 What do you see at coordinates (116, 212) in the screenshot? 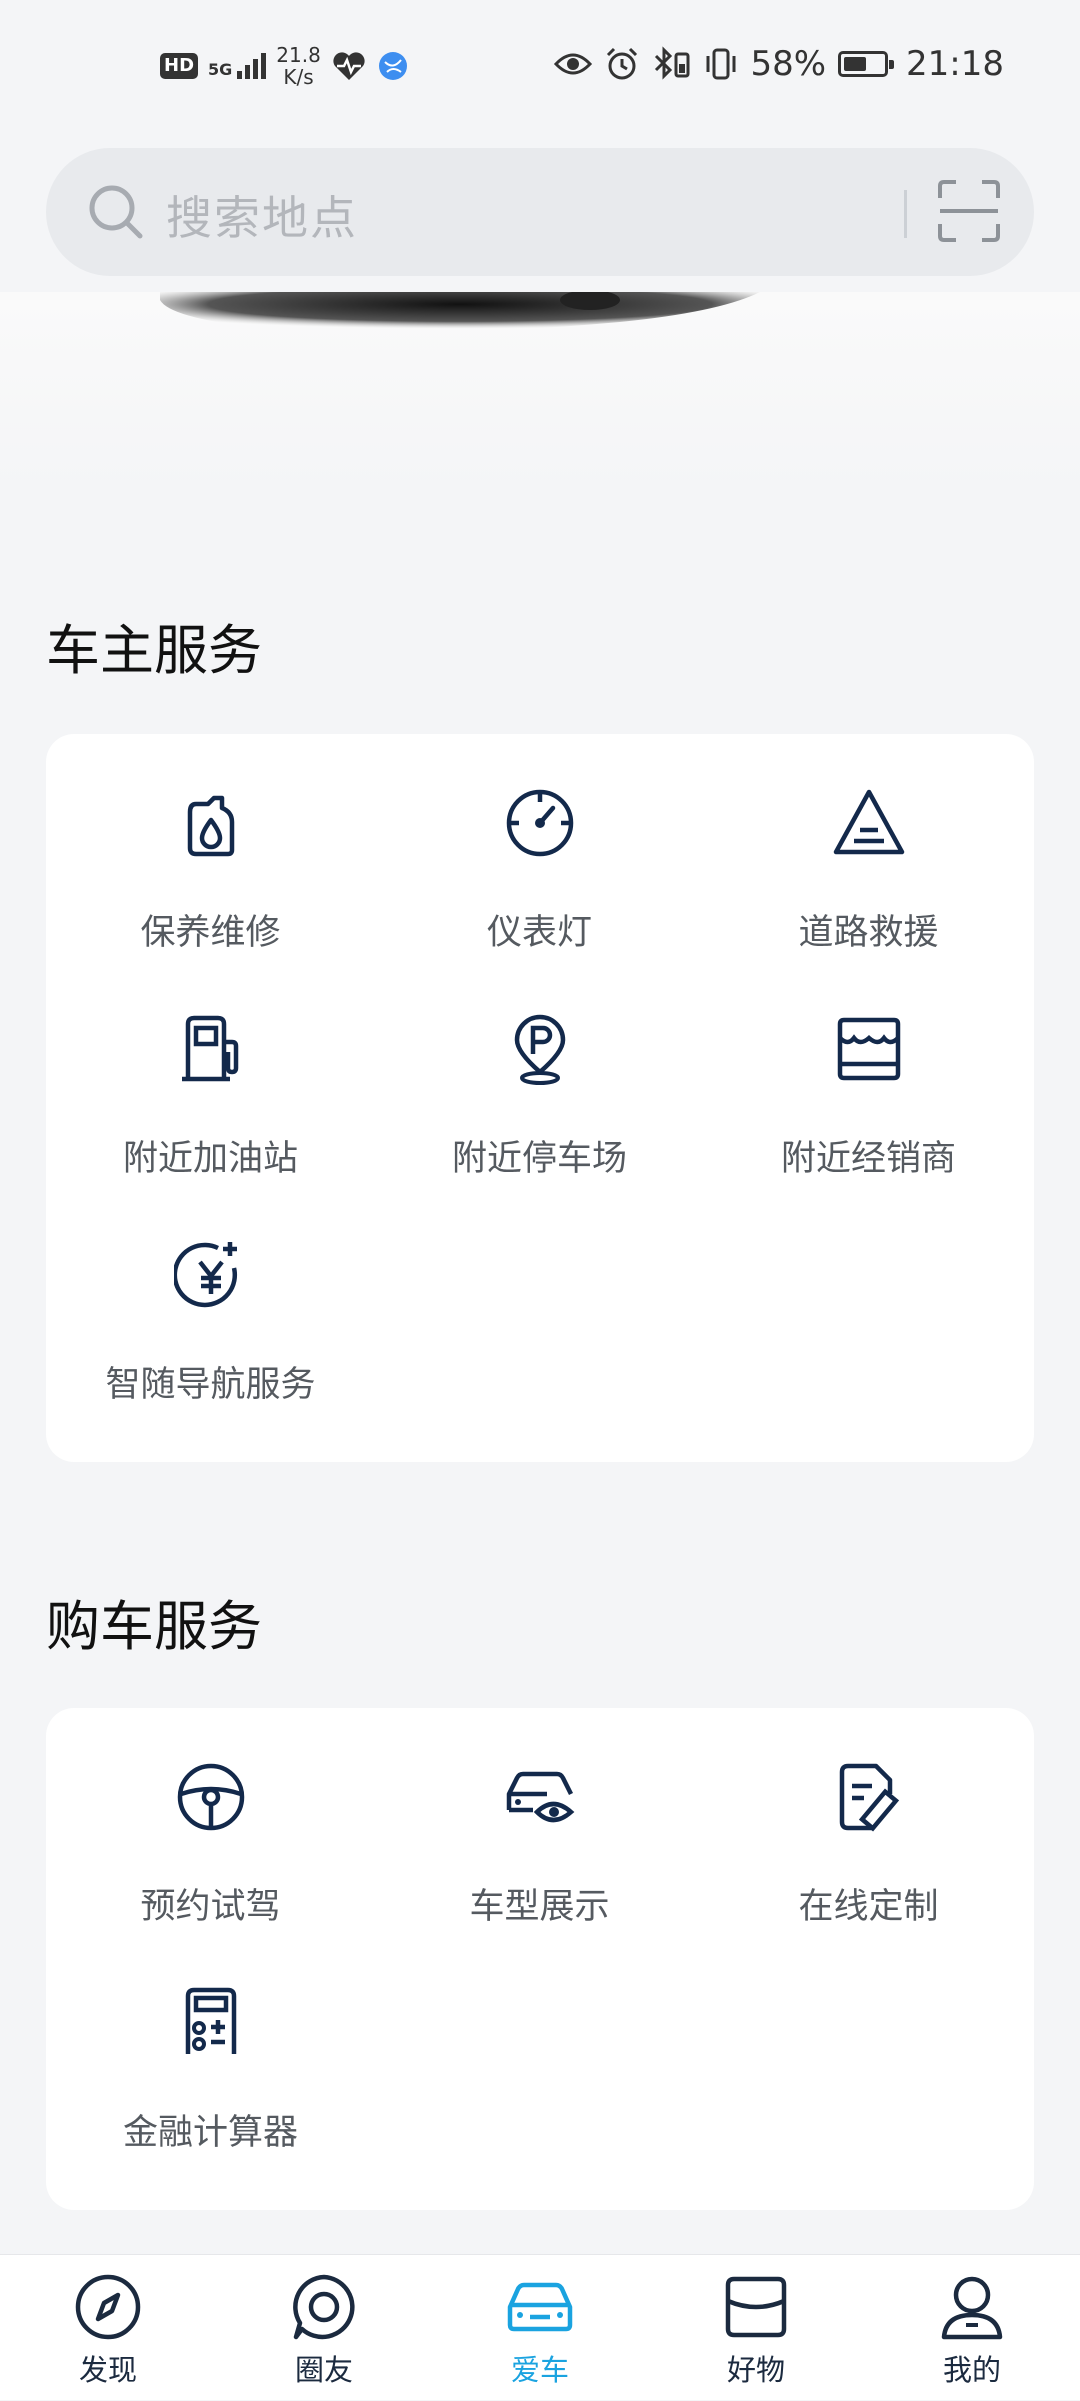
I see `search-icon` at bounding box center [116, 212].